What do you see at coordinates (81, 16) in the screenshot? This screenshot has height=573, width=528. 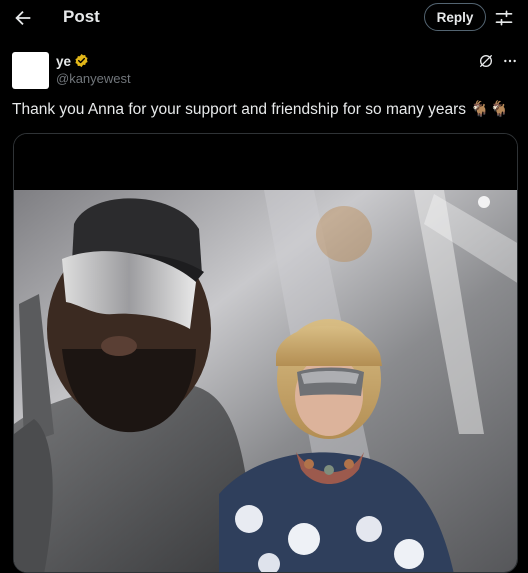 I see `page-title: Post` at bounding box center [81, 16].